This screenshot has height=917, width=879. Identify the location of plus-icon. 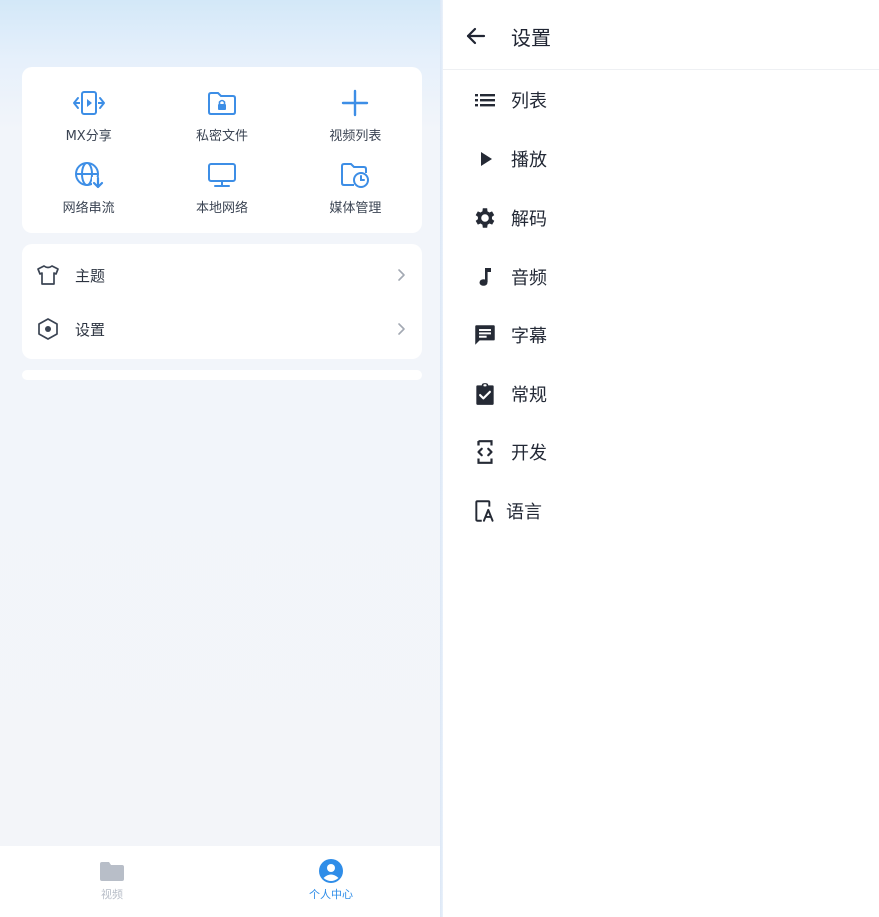
(355, 103).